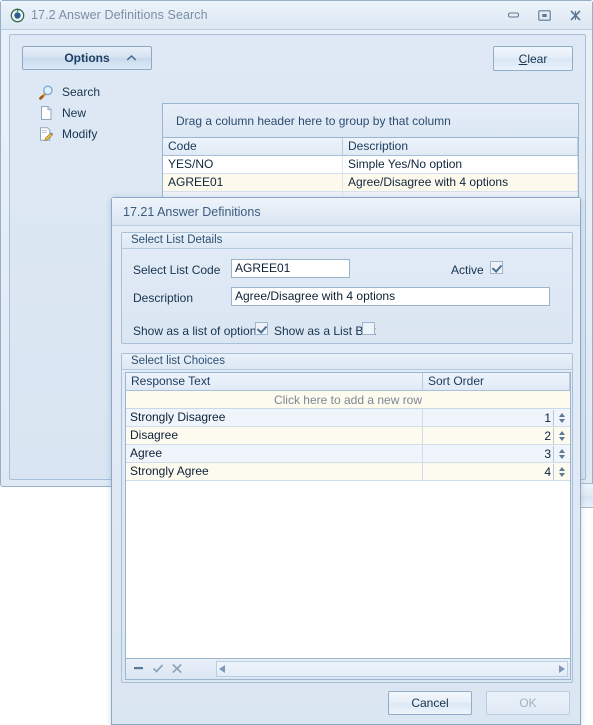 The width and height of the screenshot is (593, 725). I want to click on sort-order-value: 3, so click(549, 453).